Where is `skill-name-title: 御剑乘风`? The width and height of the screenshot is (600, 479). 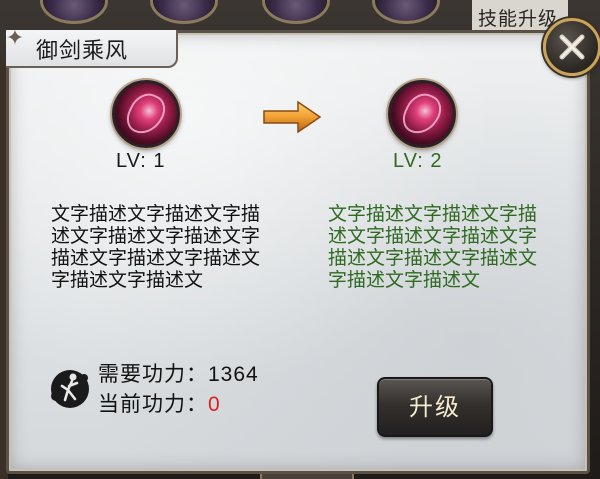 skill-name-title: 御剑乘风 is located at coordinates (82, 51).